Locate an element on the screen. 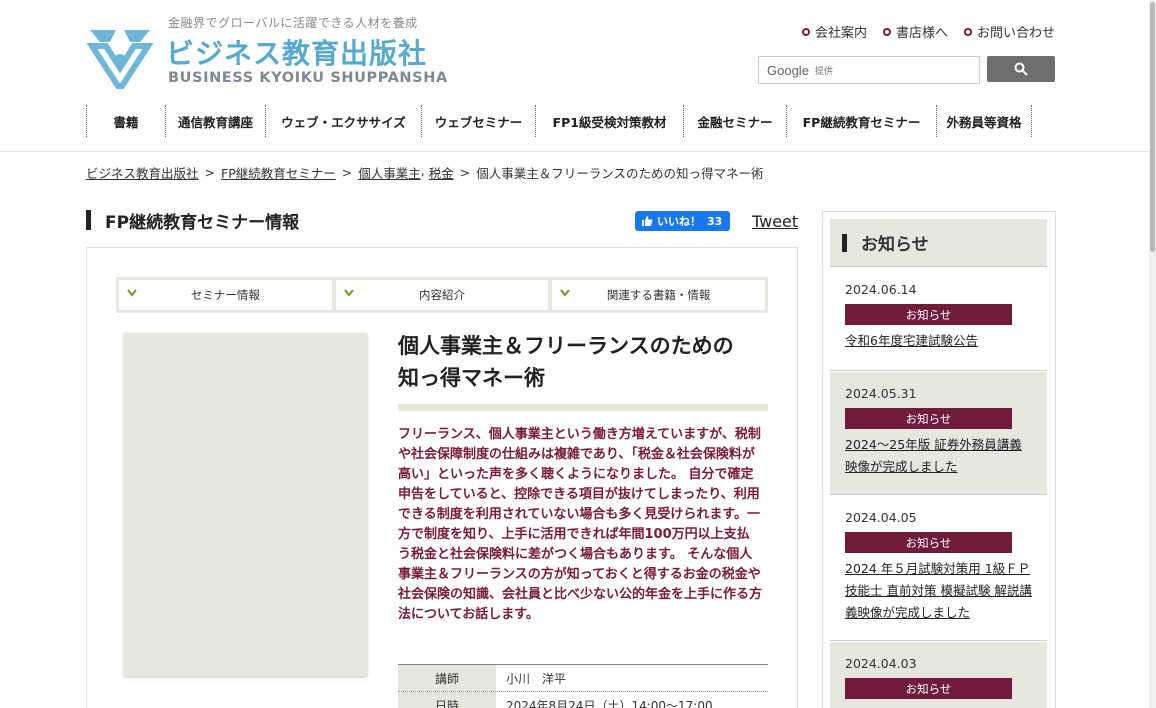 Image resolution: width=1156 pixels, height=708 pixels. seminar-image-placeholder is located at coordinates (245, 504).